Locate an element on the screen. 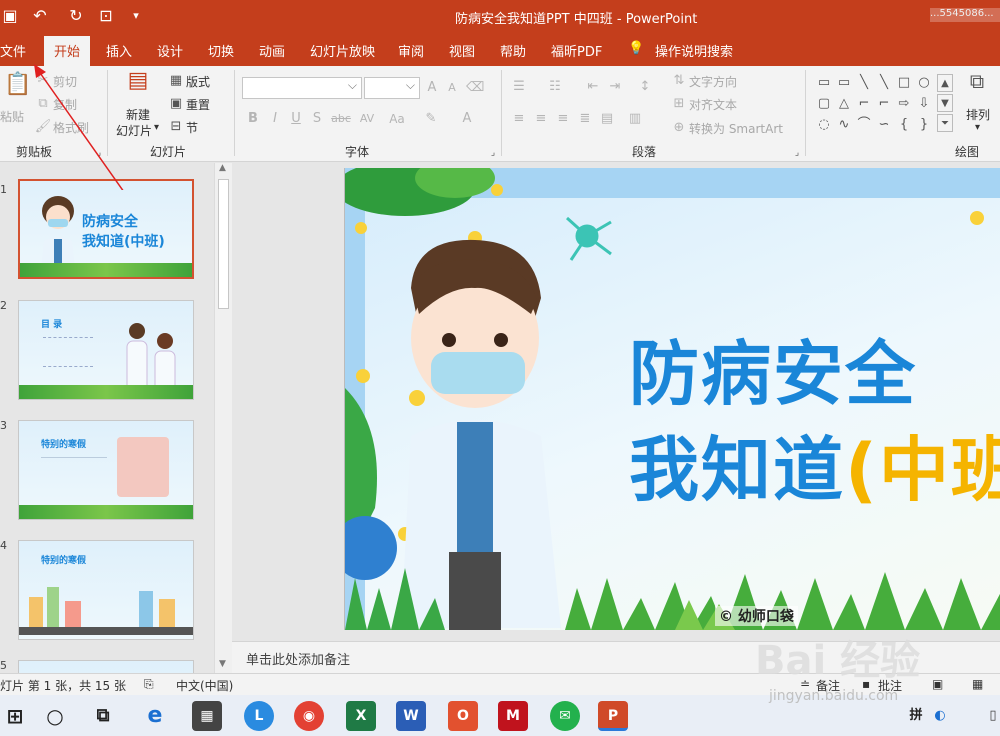 The width and height of the screenshot is (1000, 736). tab-review: 审阅 is located at coordinates (411, 50).